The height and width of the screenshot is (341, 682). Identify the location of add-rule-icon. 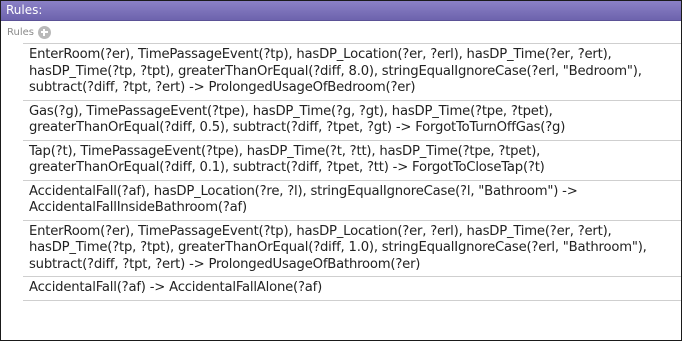
(44, 32).